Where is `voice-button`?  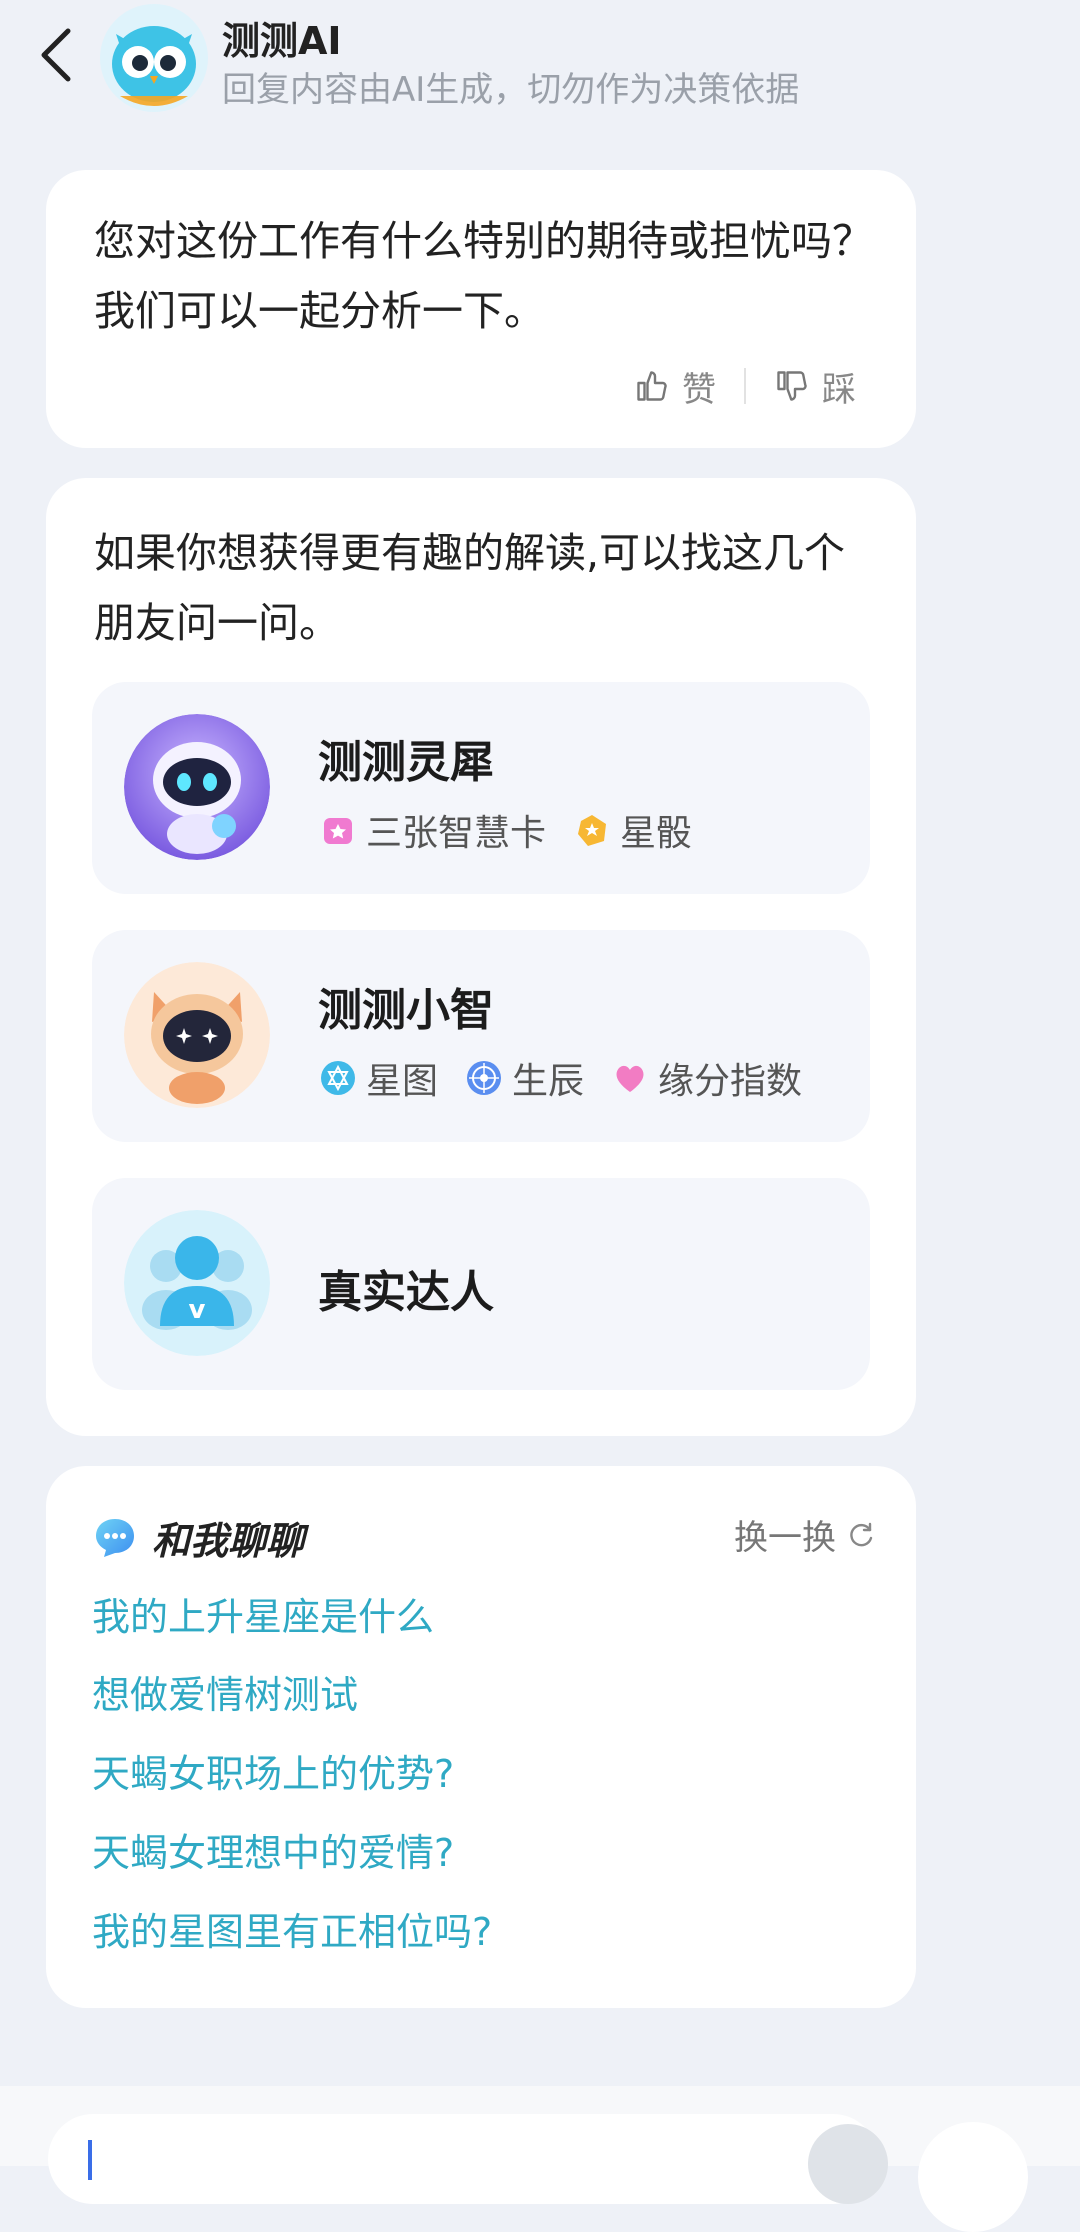
voice-button is located at coordinates (973, 2177).